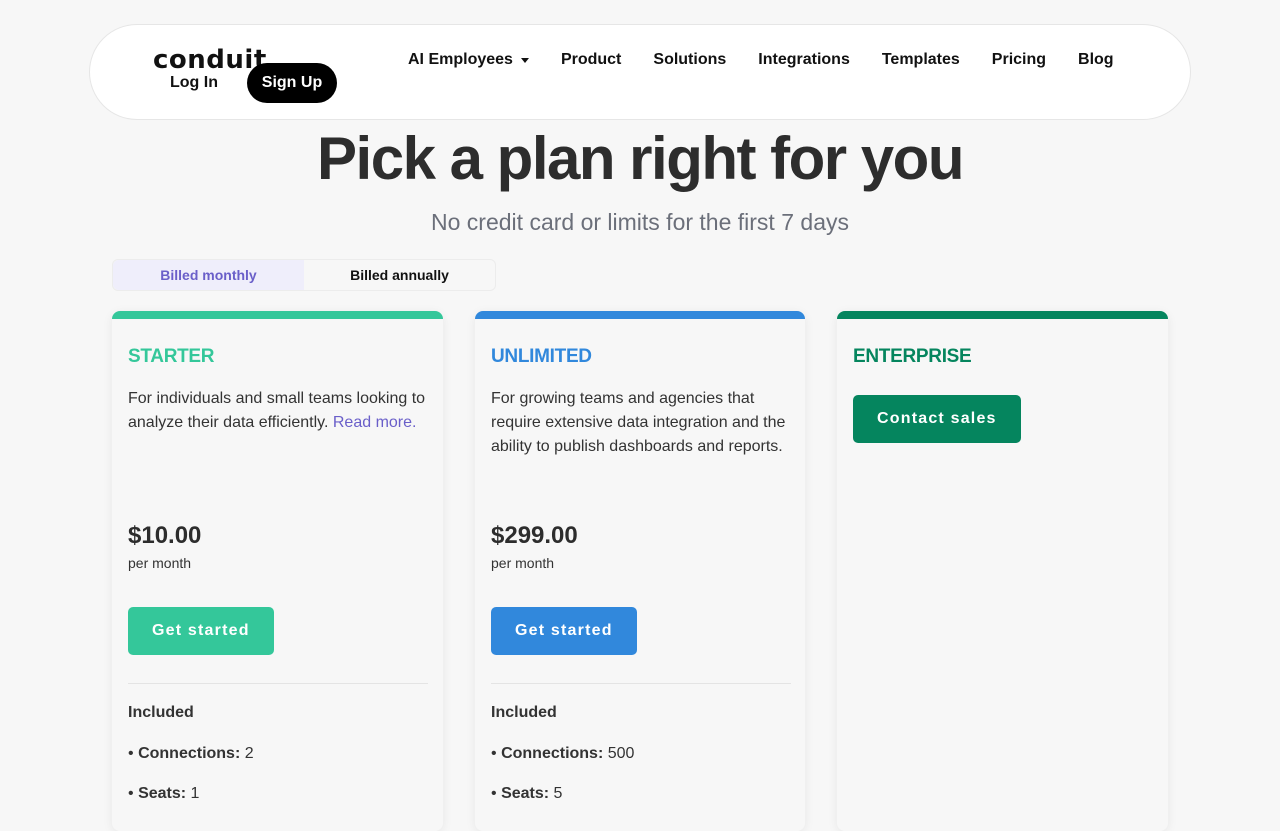 Image resolution: width=1280 pixels, height=831 pixels. What do you see at coordinates (249, 753) in the screenshot?
I see `feature-value: 2` at bounding box center [249, 753].